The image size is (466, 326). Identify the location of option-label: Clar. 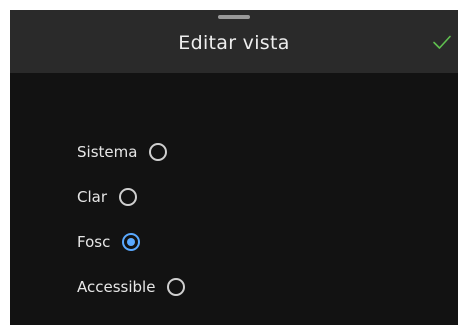
(92, 197).